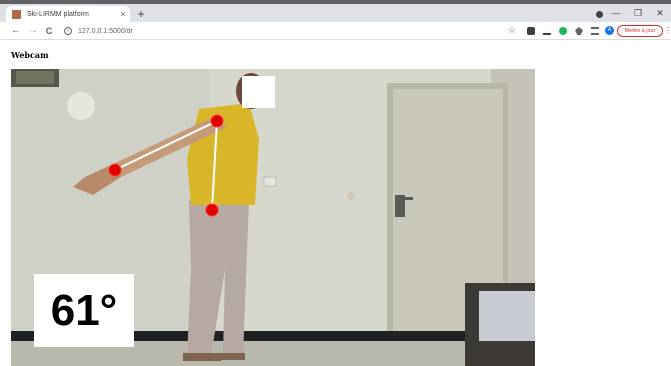 The height and width of the screenshot is (366, 671). Describe the element at coordinates (68, 31) in the screenshot. I see `info-icon: i` at that location.